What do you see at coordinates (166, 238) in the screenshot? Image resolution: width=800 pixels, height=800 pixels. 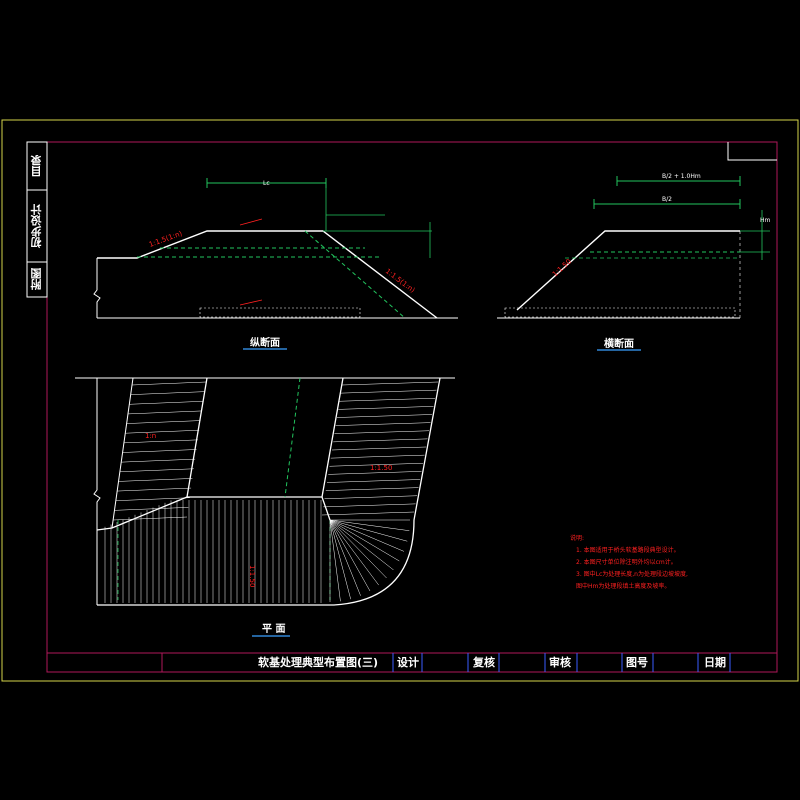 I see `long-left-slope-label: 1:1.5(1:n)` at bounding box center [166, 238].